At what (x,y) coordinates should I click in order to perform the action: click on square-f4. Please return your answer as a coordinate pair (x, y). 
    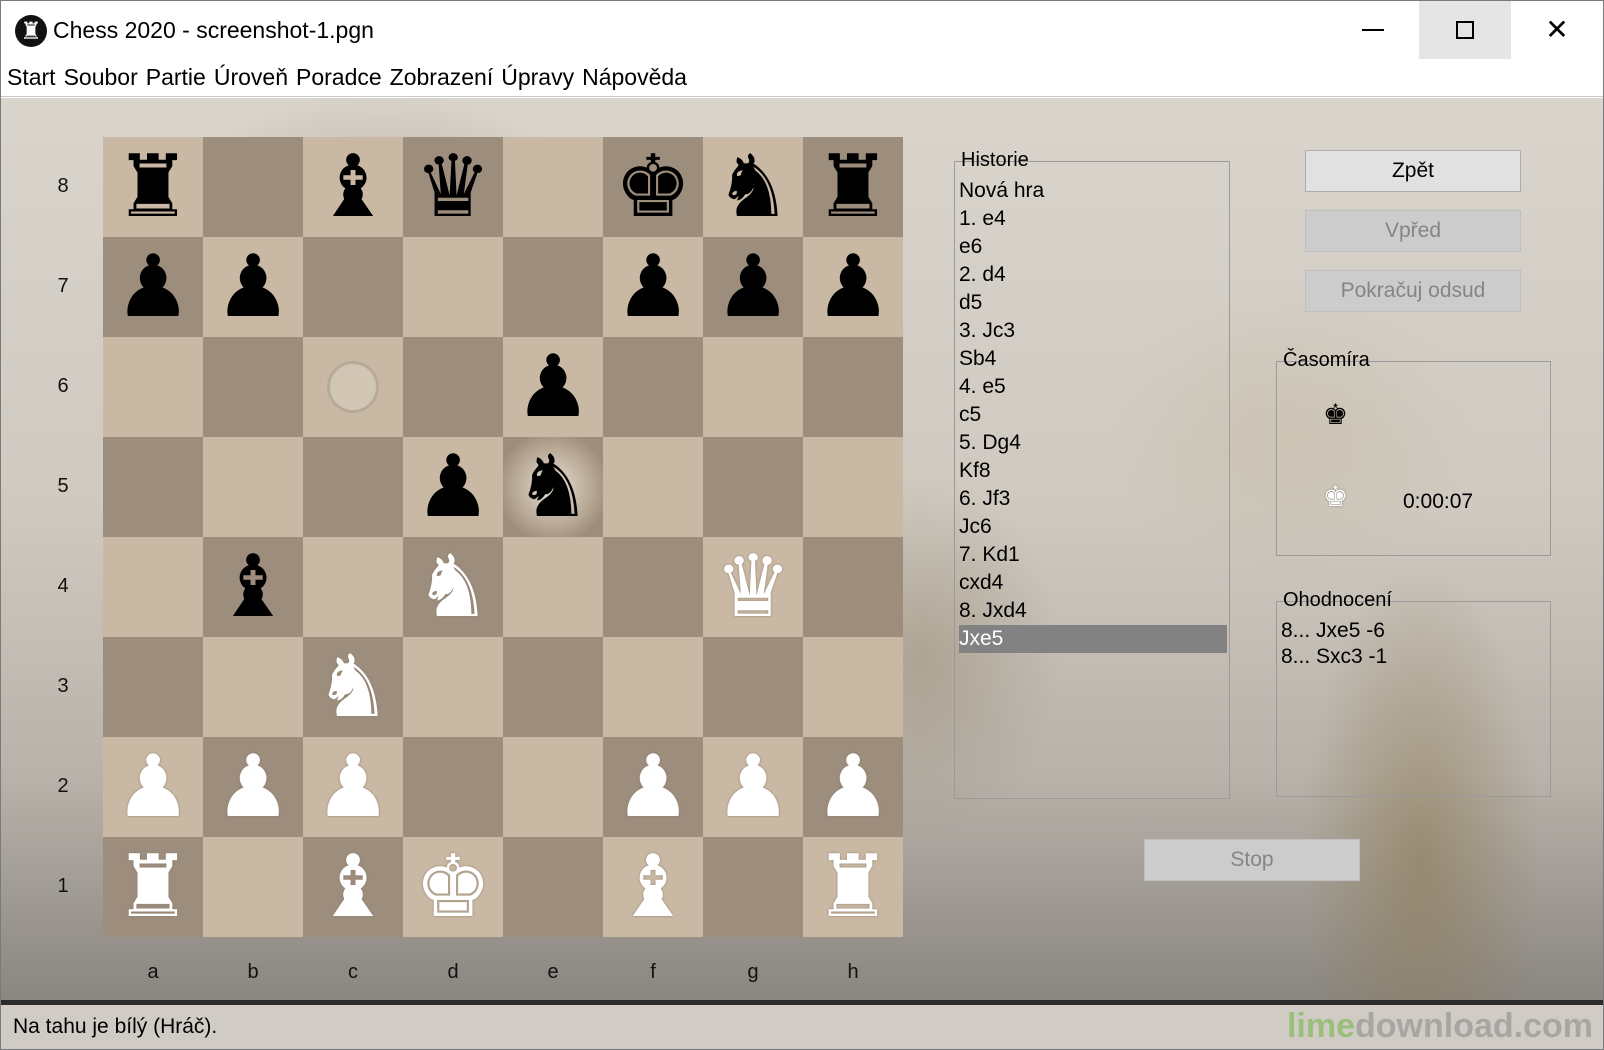
    Looking at the image, I should click on (653, 587).